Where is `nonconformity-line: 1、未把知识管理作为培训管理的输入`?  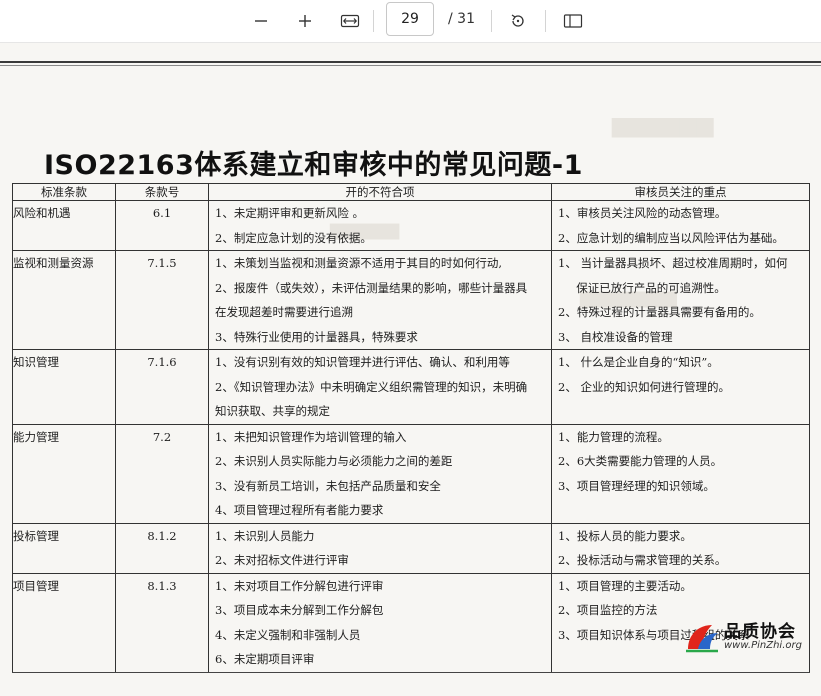 nonconformity-line: 1、未把知识管理作为培训管理的输入 is located at coordinates (311, 436).